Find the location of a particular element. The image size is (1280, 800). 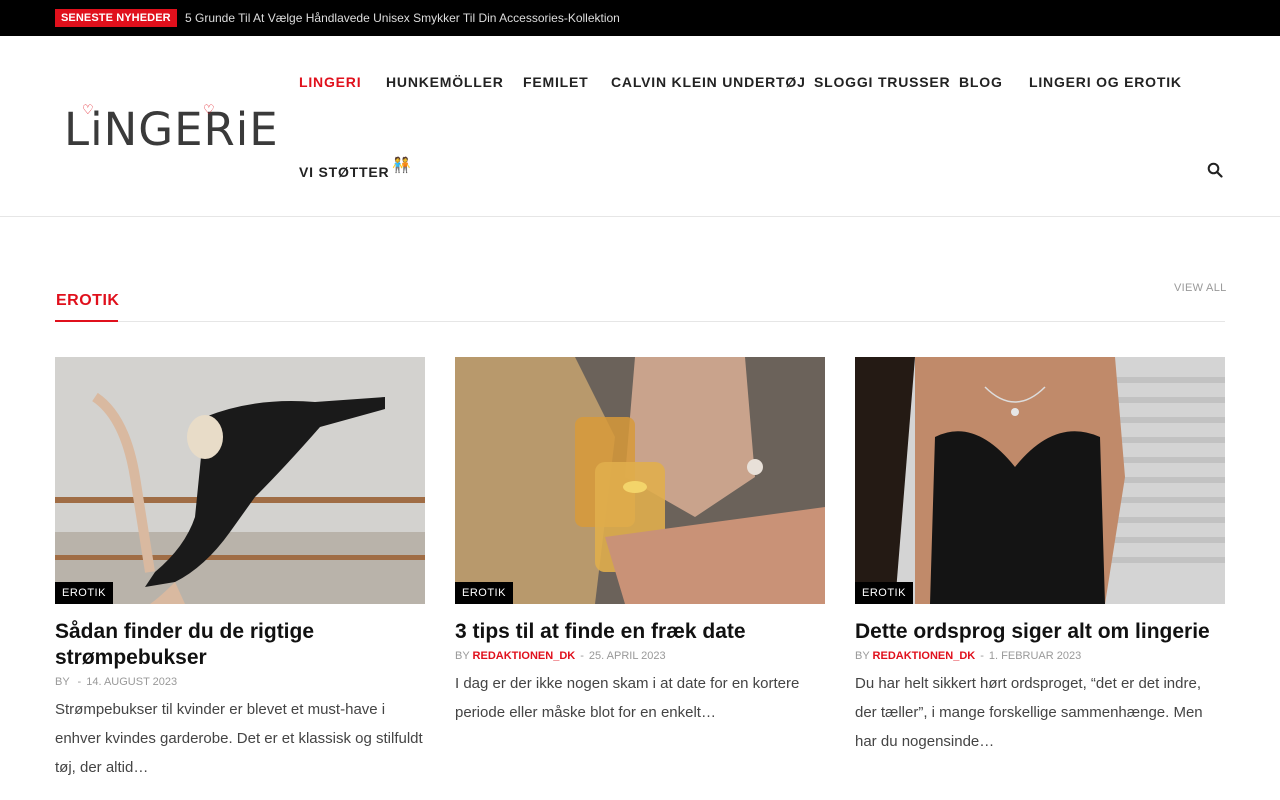

nav-item-lingeri: LINGERI is located at coordinates (330, 82).